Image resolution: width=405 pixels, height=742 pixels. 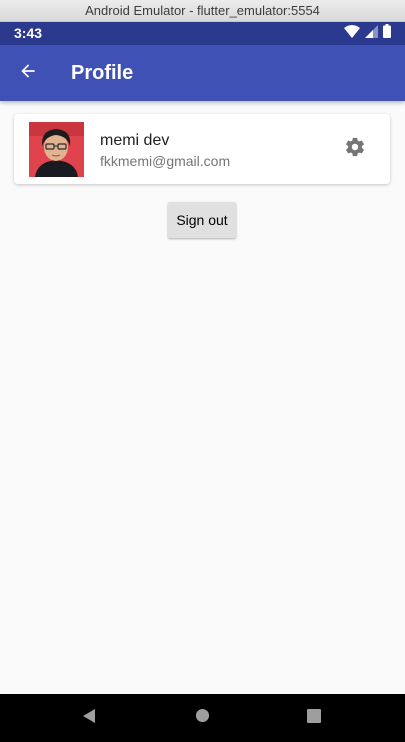 I want to click on nav-back-button, so click(x=89, y=718).